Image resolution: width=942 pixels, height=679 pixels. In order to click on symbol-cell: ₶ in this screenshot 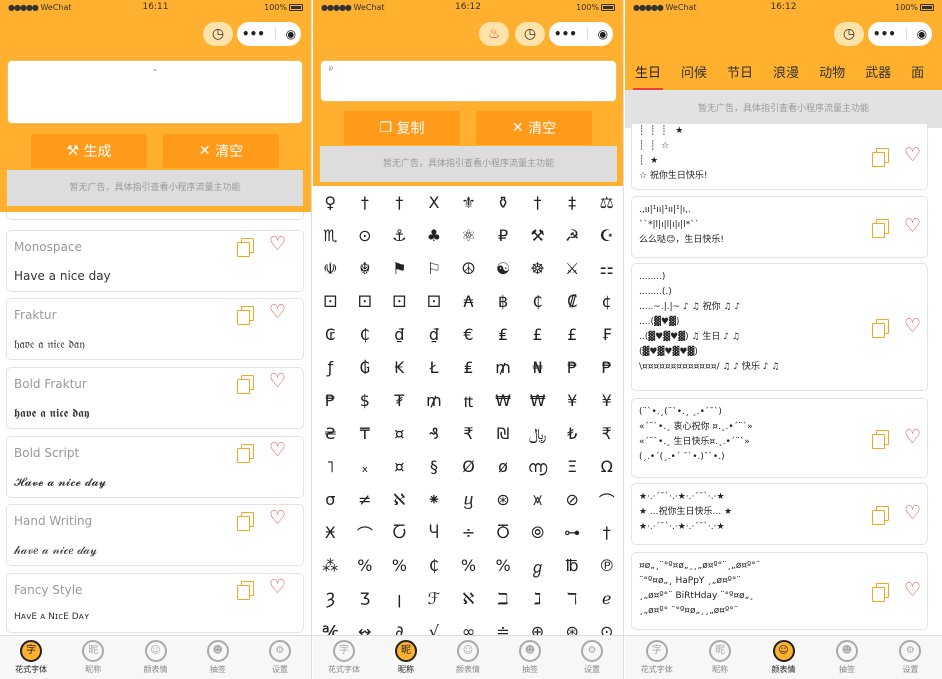, I will do `click(468, 400)`.